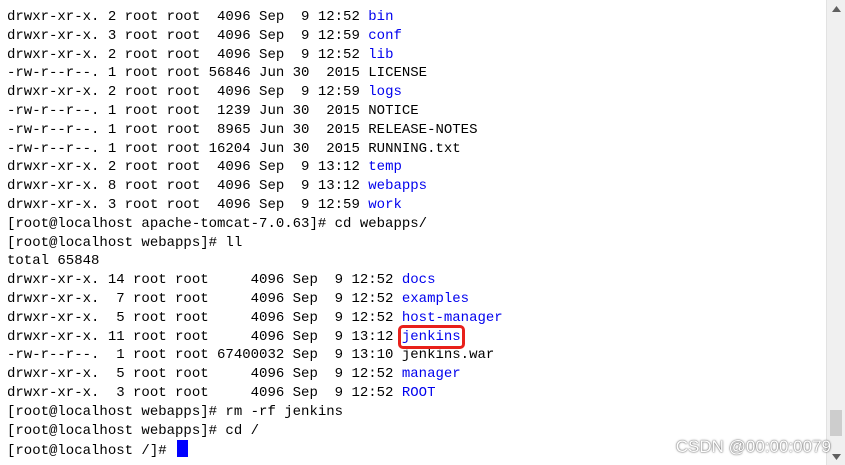  I want to click on directory-name: ROOT, so click(418, 392).